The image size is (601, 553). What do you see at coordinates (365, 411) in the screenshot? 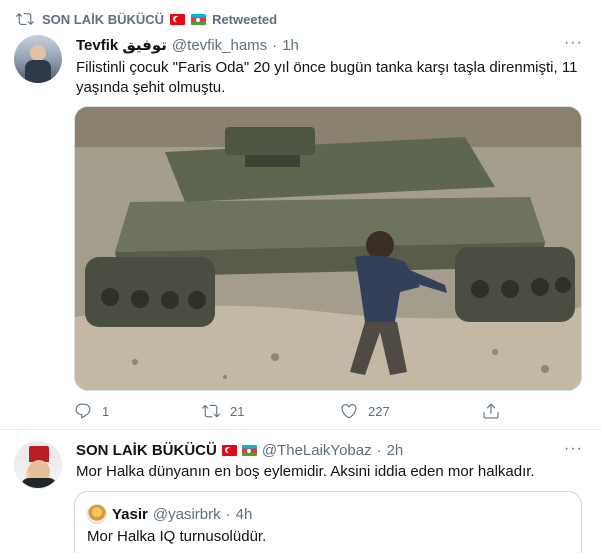
I see `like-button: 227` at bounding box center [365, 411].